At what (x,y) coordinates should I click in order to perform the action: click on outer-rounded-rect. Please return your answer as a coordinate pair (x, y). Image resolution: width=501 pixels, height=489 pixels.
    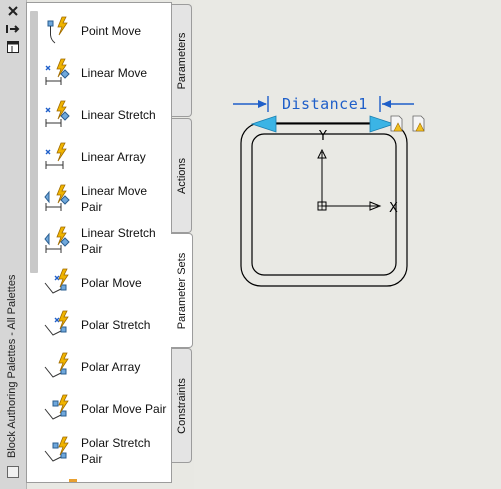
    Looking at the image, I should click on (324, 204).